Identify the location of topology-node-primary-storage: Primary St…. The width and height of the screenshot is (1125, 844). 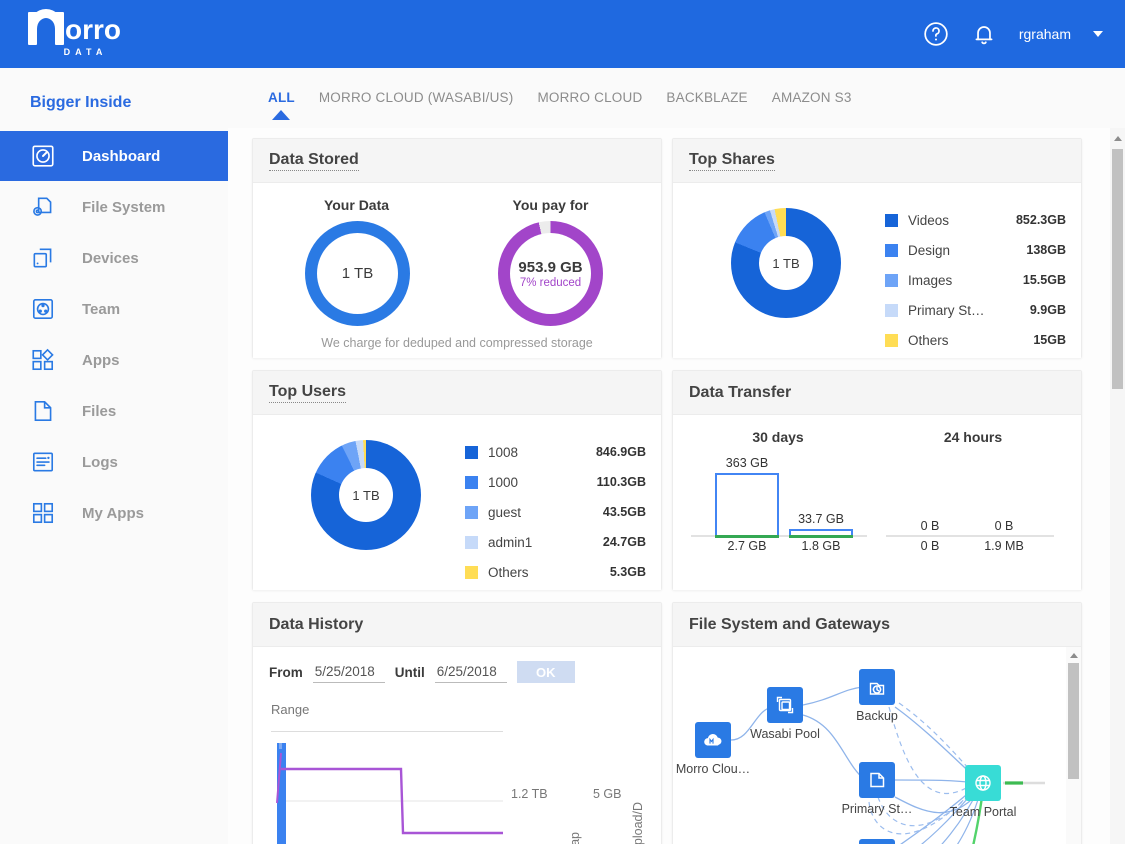
(877, 789).